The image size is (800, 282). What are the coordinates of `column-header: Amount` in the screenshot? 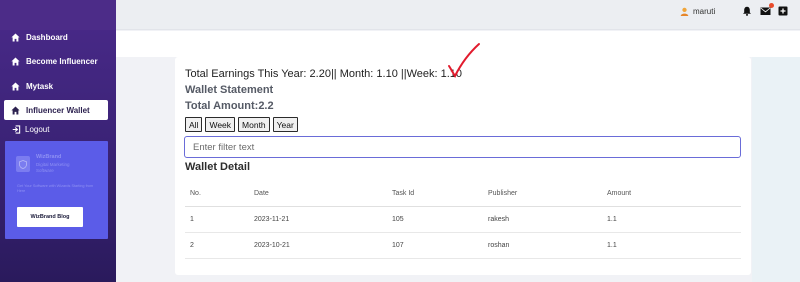 It's located at (674, 194).